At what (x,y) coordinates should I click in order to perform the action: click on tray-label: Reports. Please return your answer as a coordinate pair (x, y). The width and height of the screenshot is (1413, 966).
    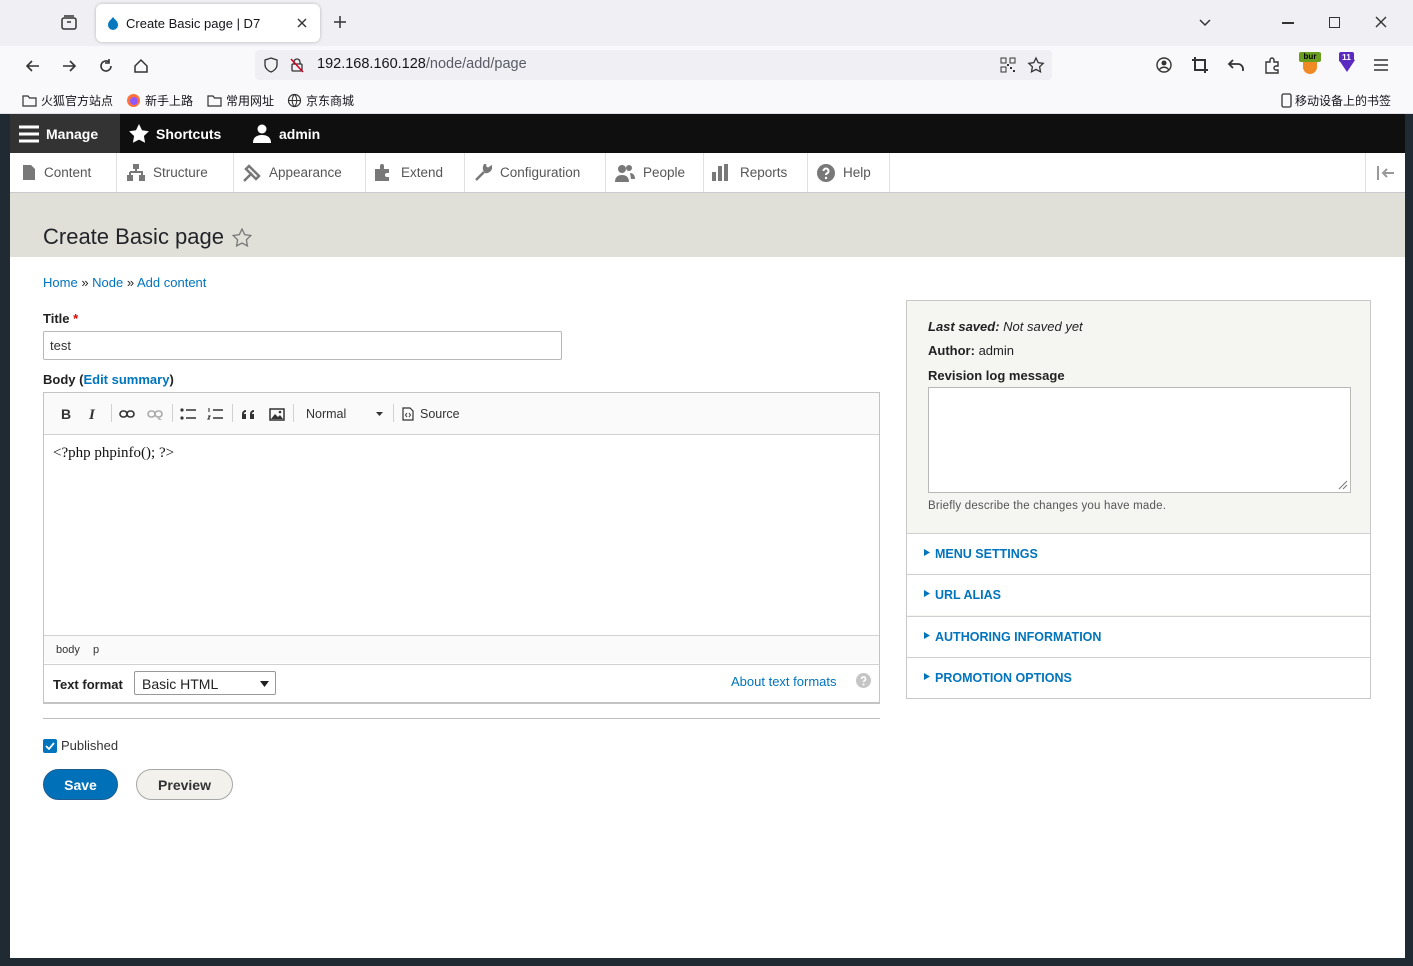
    Looking at the image, I should click on (764, 172).